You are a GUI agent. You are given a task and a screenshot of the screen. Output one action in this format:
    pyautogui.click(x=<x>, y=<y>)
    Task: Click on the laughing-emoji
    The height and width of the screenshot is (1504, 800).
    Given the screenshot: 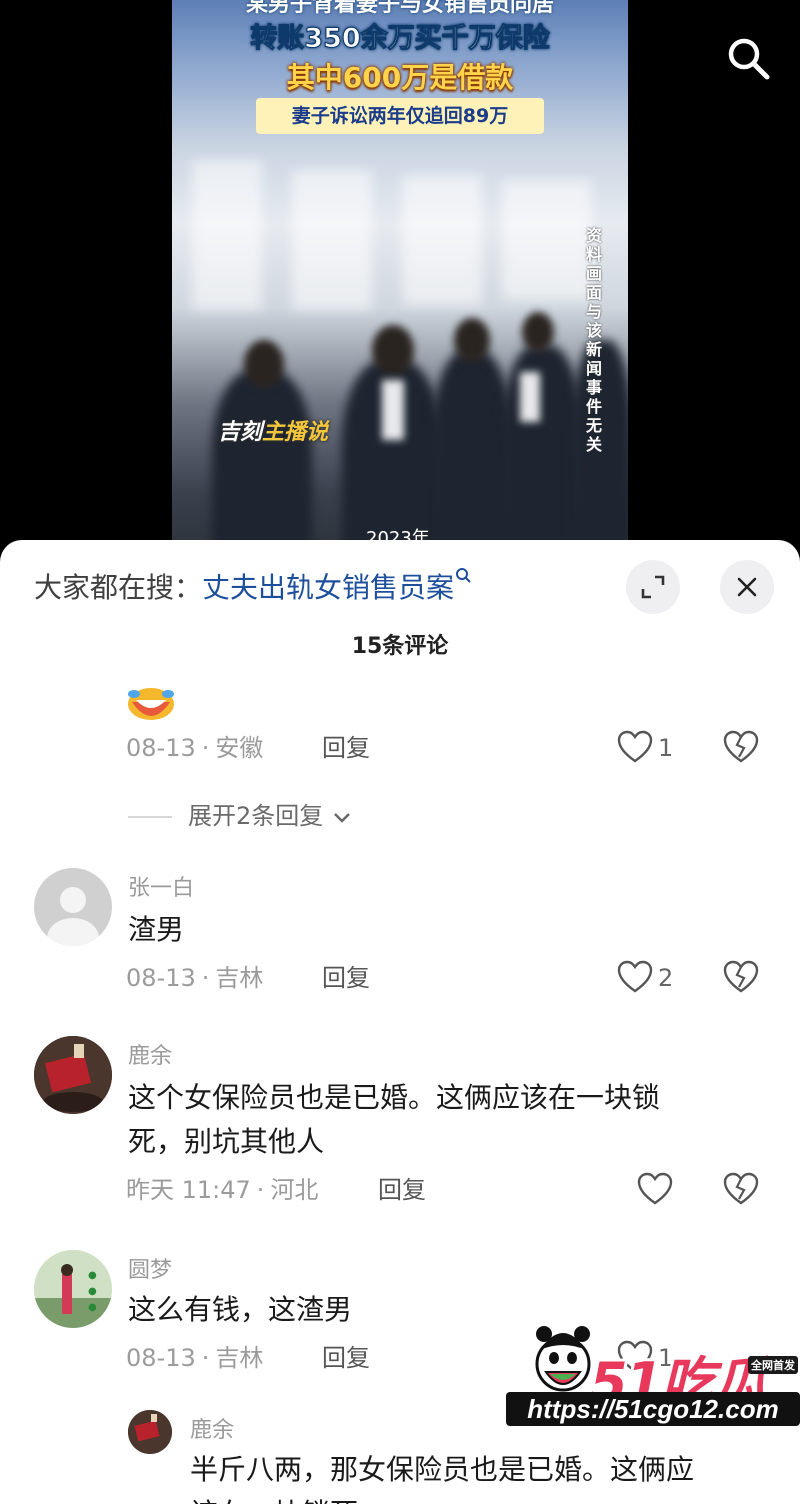 What is the action you would take?
    pyautogui.click(x=151, y=706)
    